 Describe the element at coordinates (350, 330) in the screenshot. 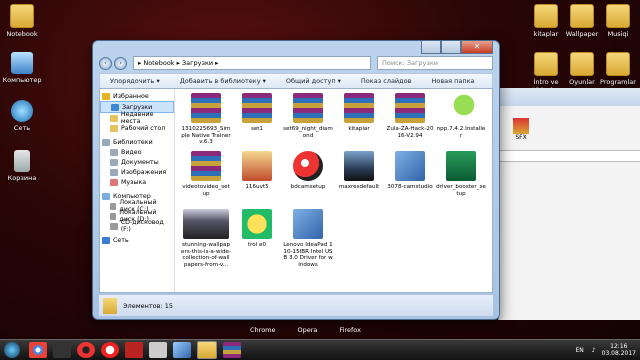

I see `firefox-shortcut: Firefox` at that location.